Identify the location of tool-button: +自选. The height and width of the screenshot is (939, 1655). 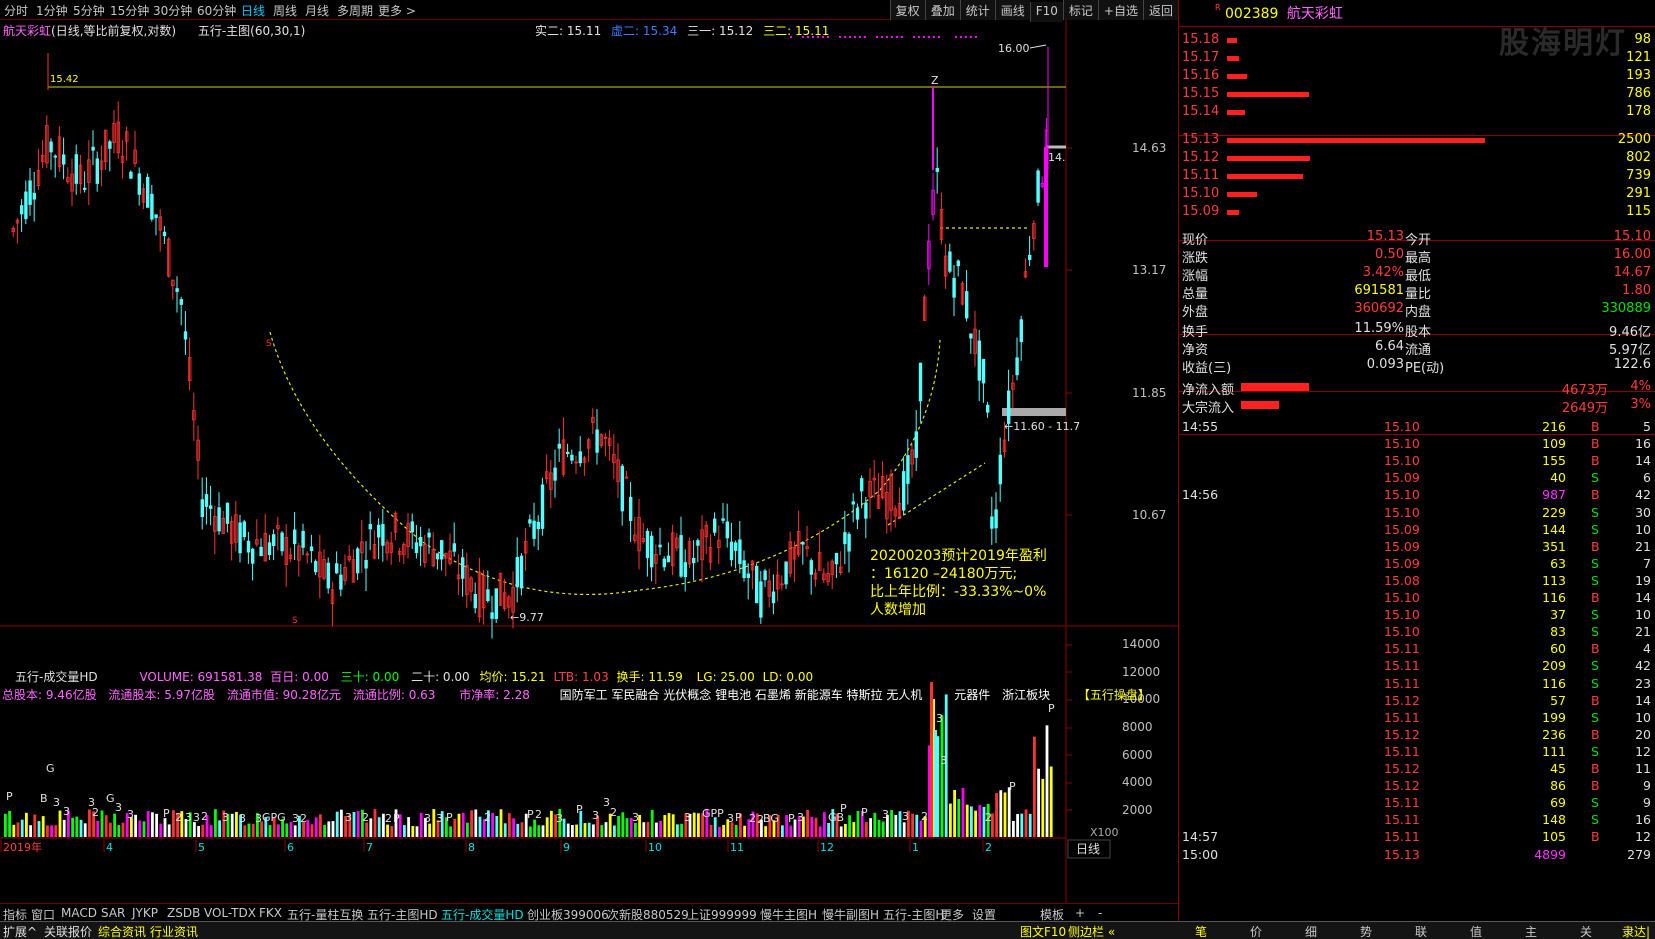
(1120, 10).